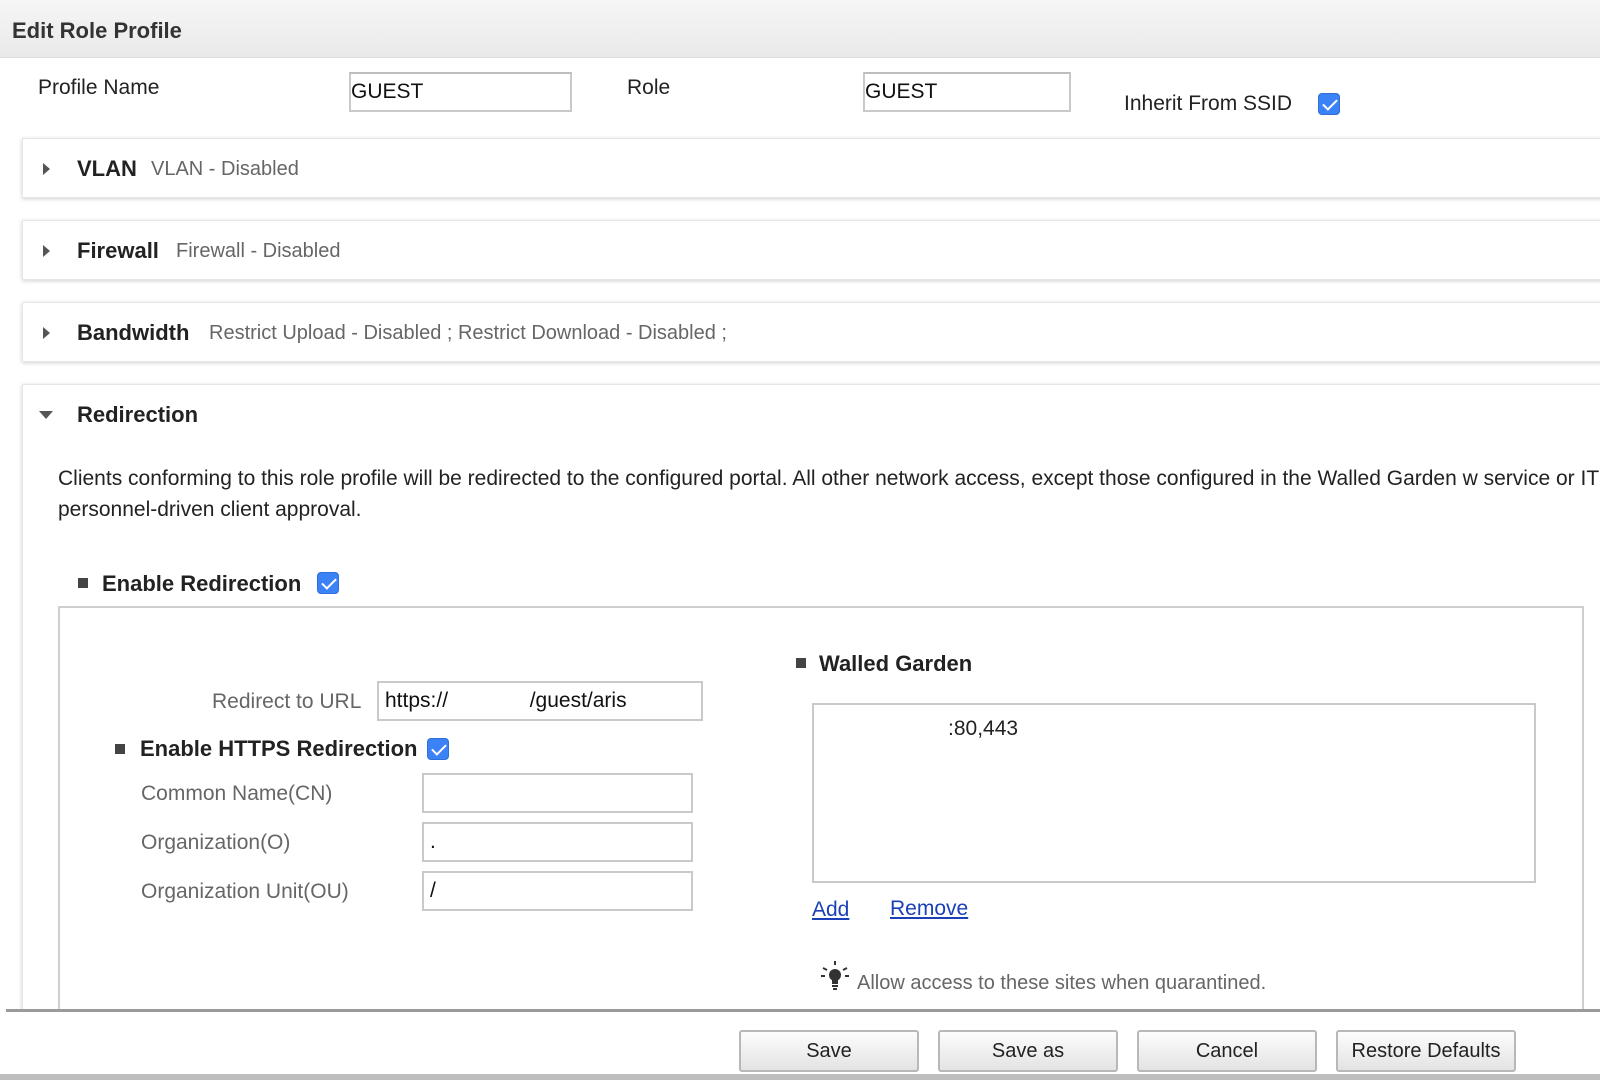 Image resolution: width=1600 pixels, height=1080 pixels. What do you see at coordinates (225, 169) in the screenshot?
I see `vlan-summary: VLAN - Disabled` at bounding box center [225, 169].